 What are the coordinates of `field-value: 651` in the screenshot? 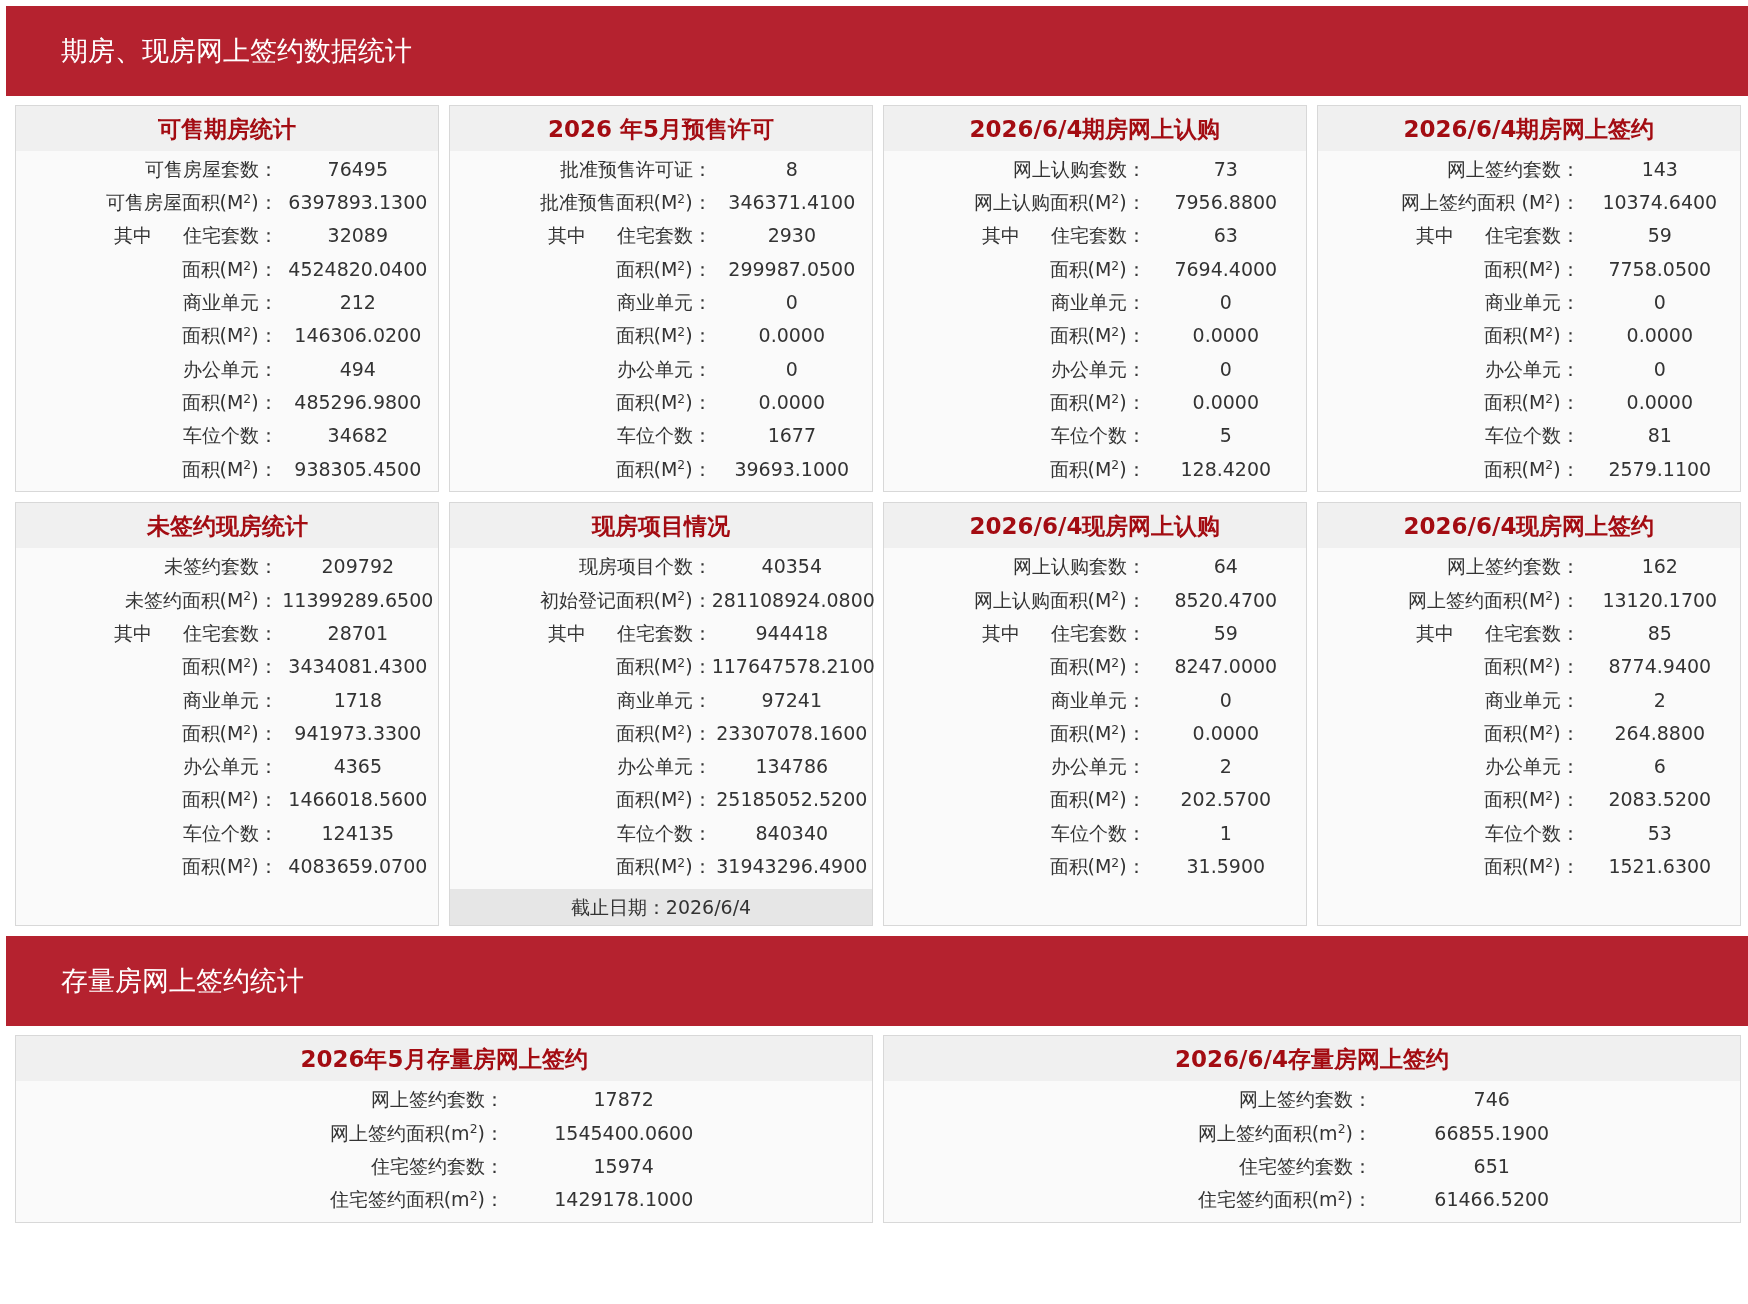 It's located at (1491, 1165).